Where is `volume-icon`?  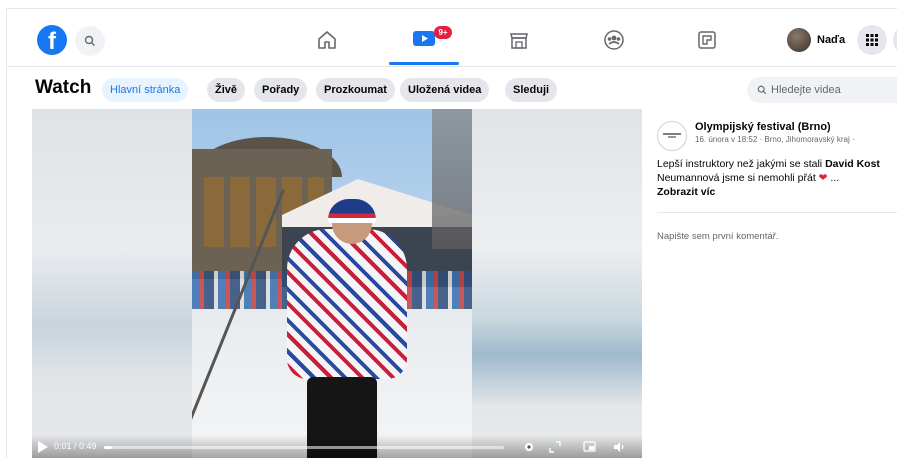
volume-icon is located at coordinates (619, 447).